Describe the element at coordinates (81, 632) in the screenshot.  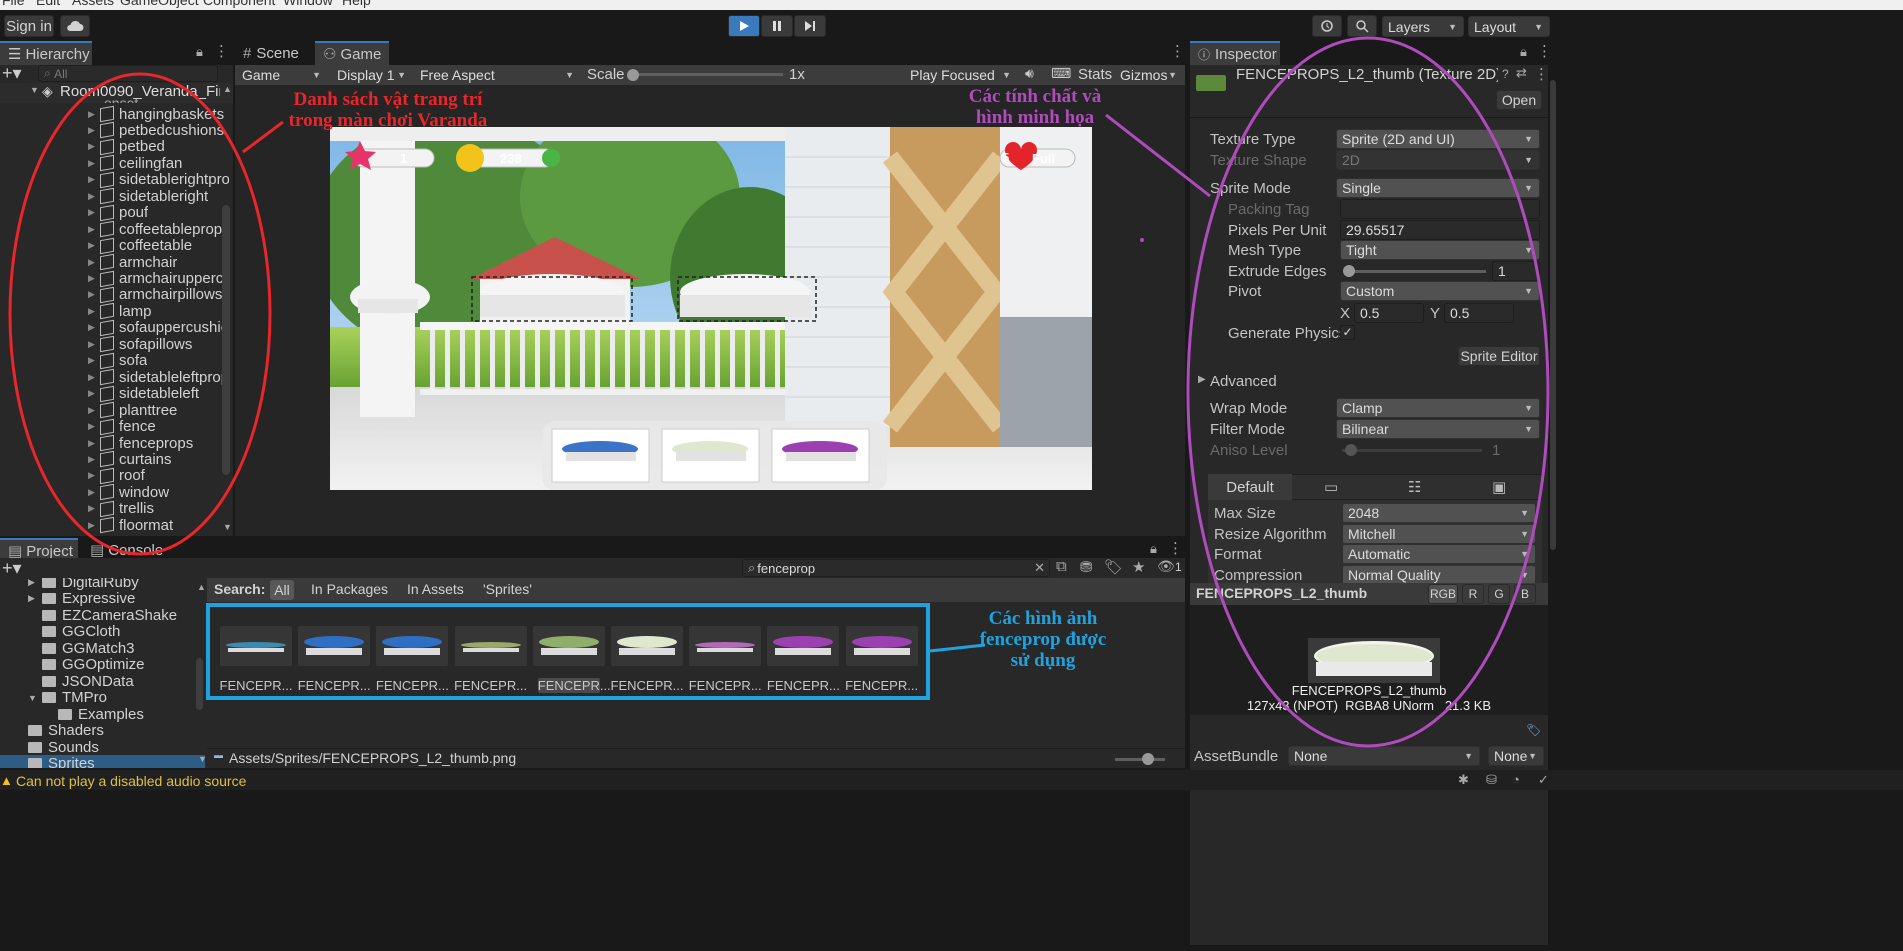
I see `folder-item: GGCloth` at that location.